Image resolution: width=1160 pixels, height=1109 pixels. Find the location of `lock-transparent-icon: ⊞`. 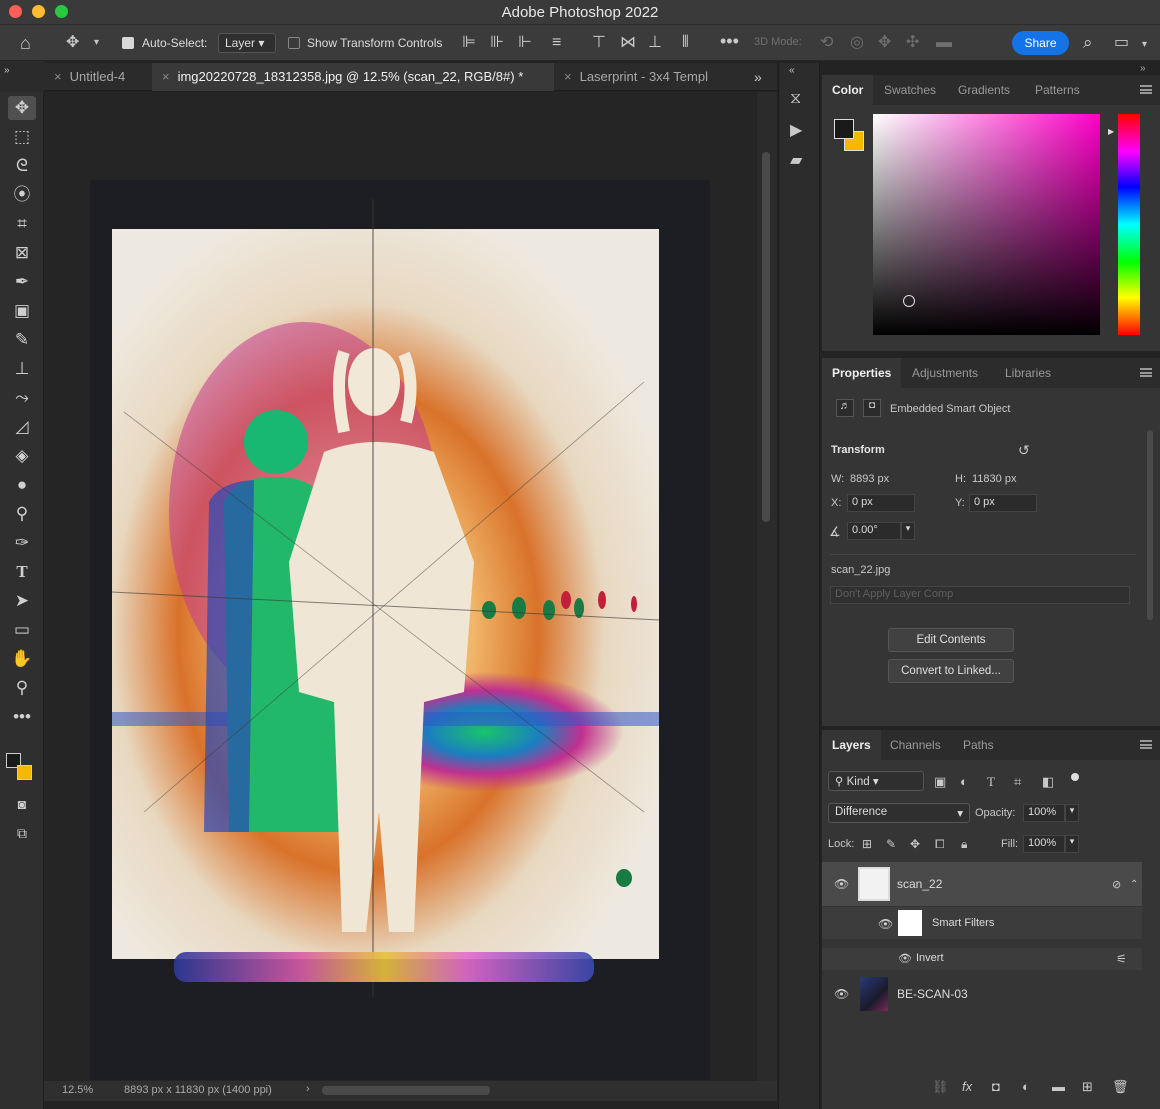

lock-transparent-icon: ⊞ is located at coordinates (867, 844).